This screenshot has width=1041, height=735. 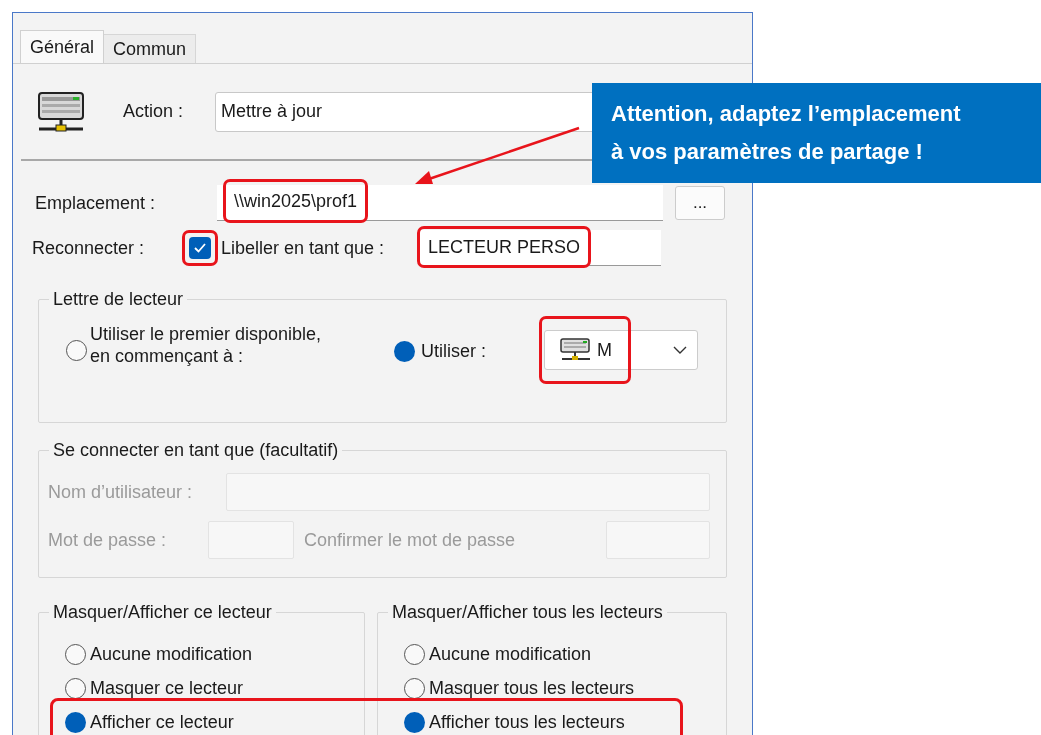 I want to click on password-label: Mot de passe :, so click(x=108, y=540).